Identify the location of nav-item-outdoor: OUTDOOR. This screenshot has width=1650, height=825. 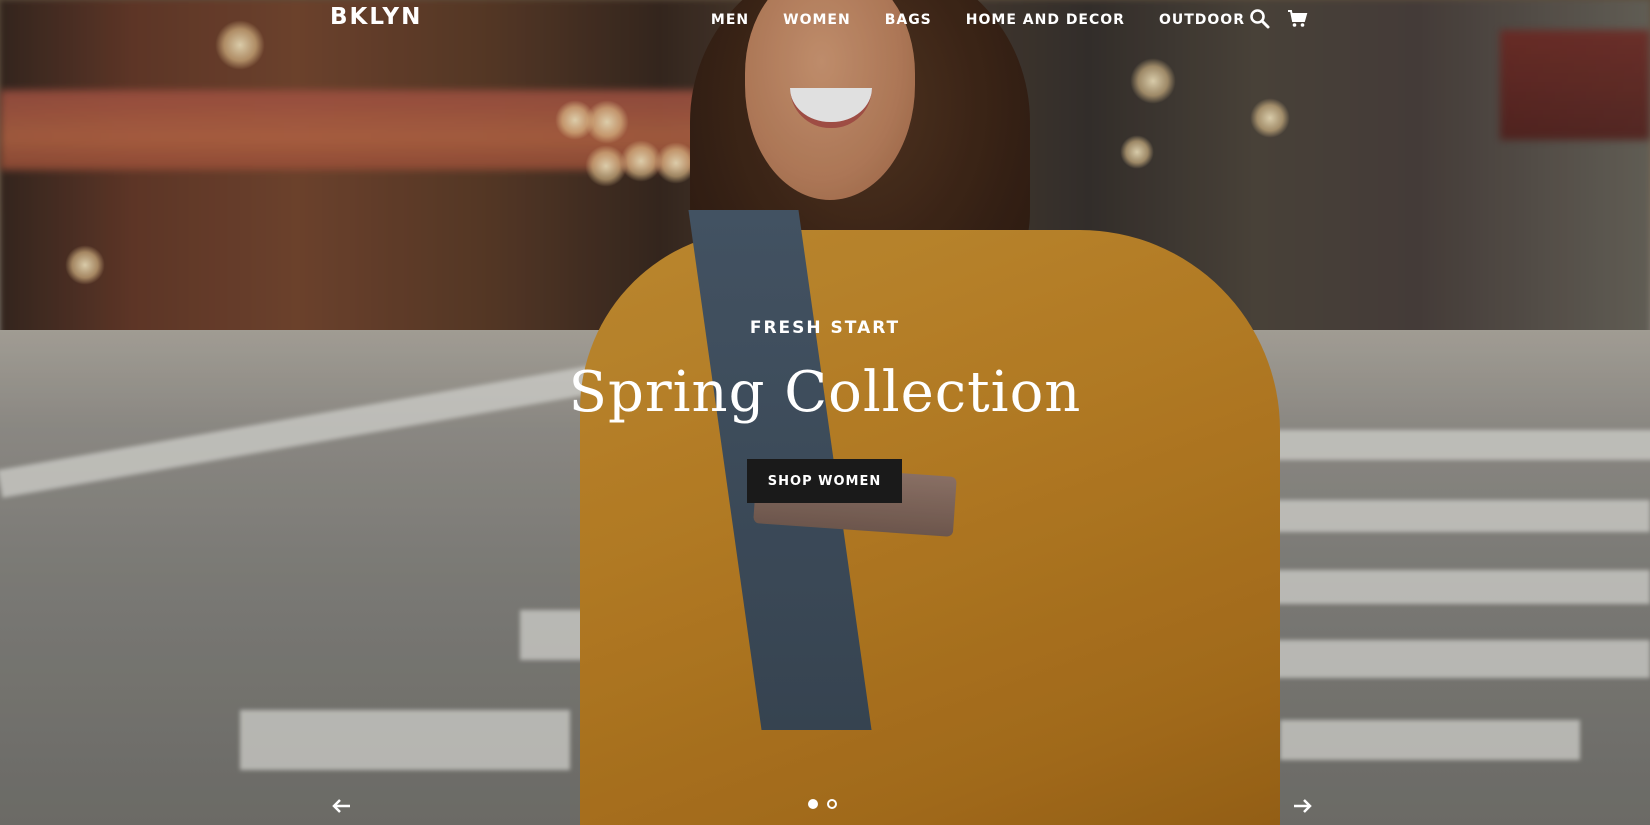
(1202, 20).